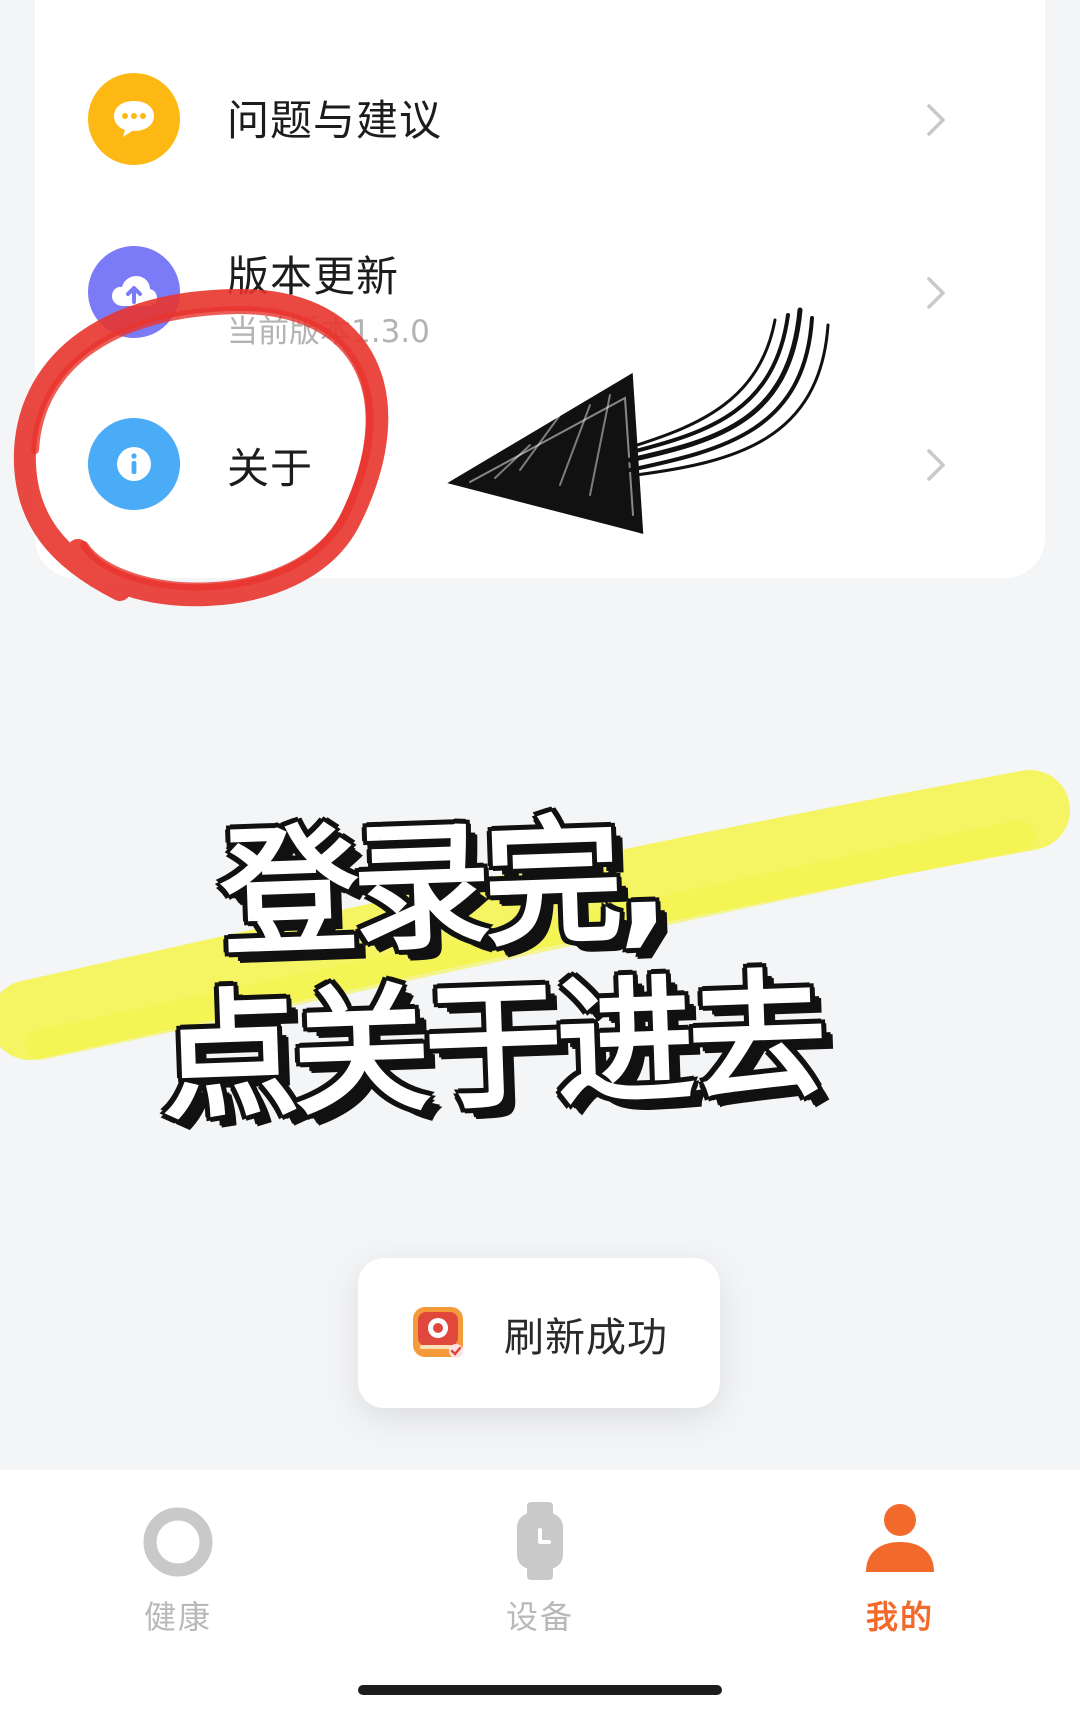 This screenshot has height=1715, width=1080. I want to click on menu-item-label: 问题与建议, so click(335, 120).